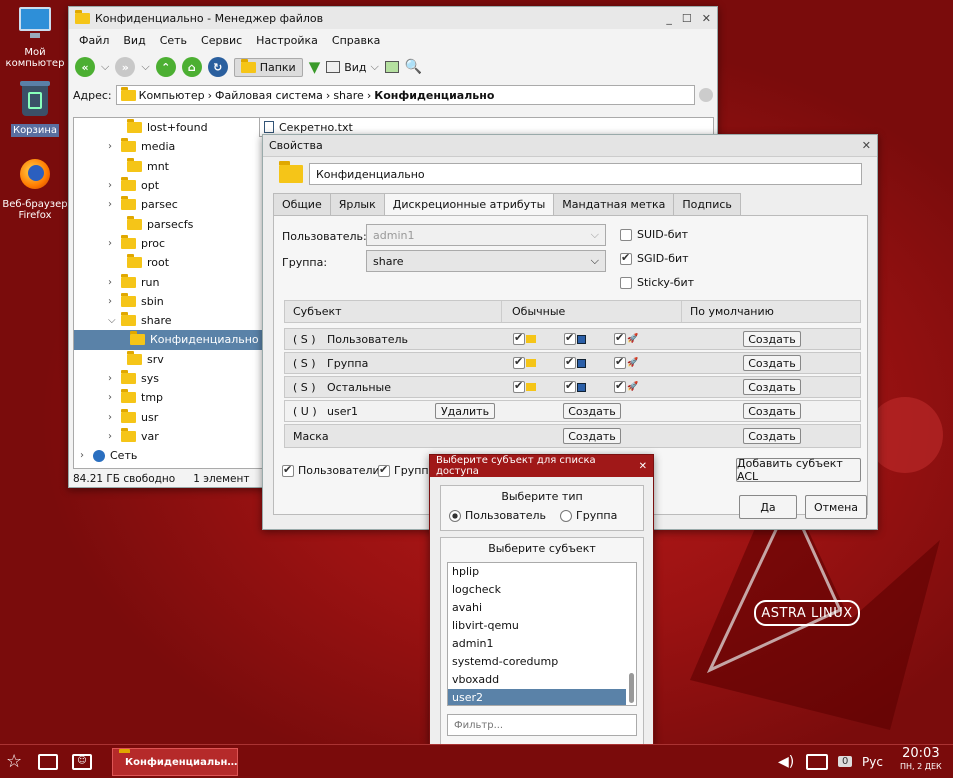 Image resolution: width=953 pixels, height=778 pixels. I want to click on tab-discretionary: Дискреционные атрибуты, so click(469, 204).